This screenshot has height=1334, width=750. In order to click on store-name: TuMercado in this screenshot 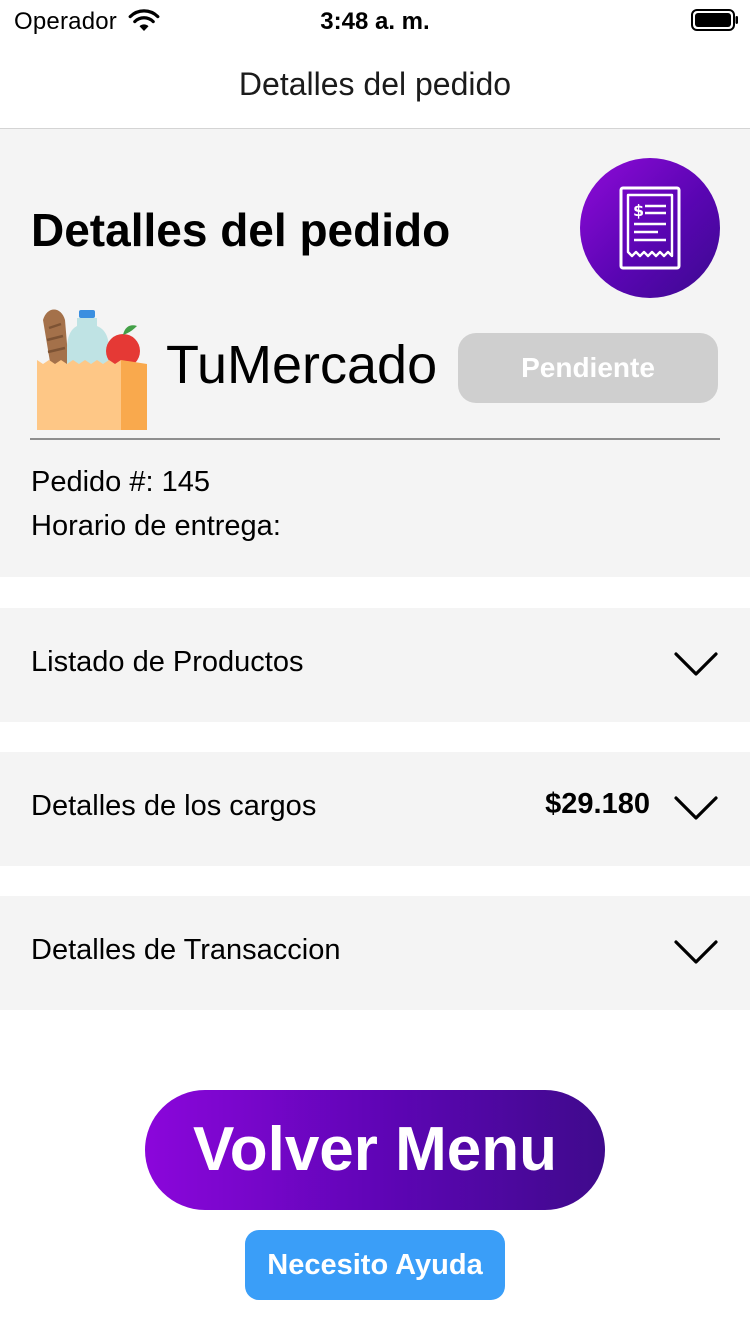, I will do `click(302, 365)`.